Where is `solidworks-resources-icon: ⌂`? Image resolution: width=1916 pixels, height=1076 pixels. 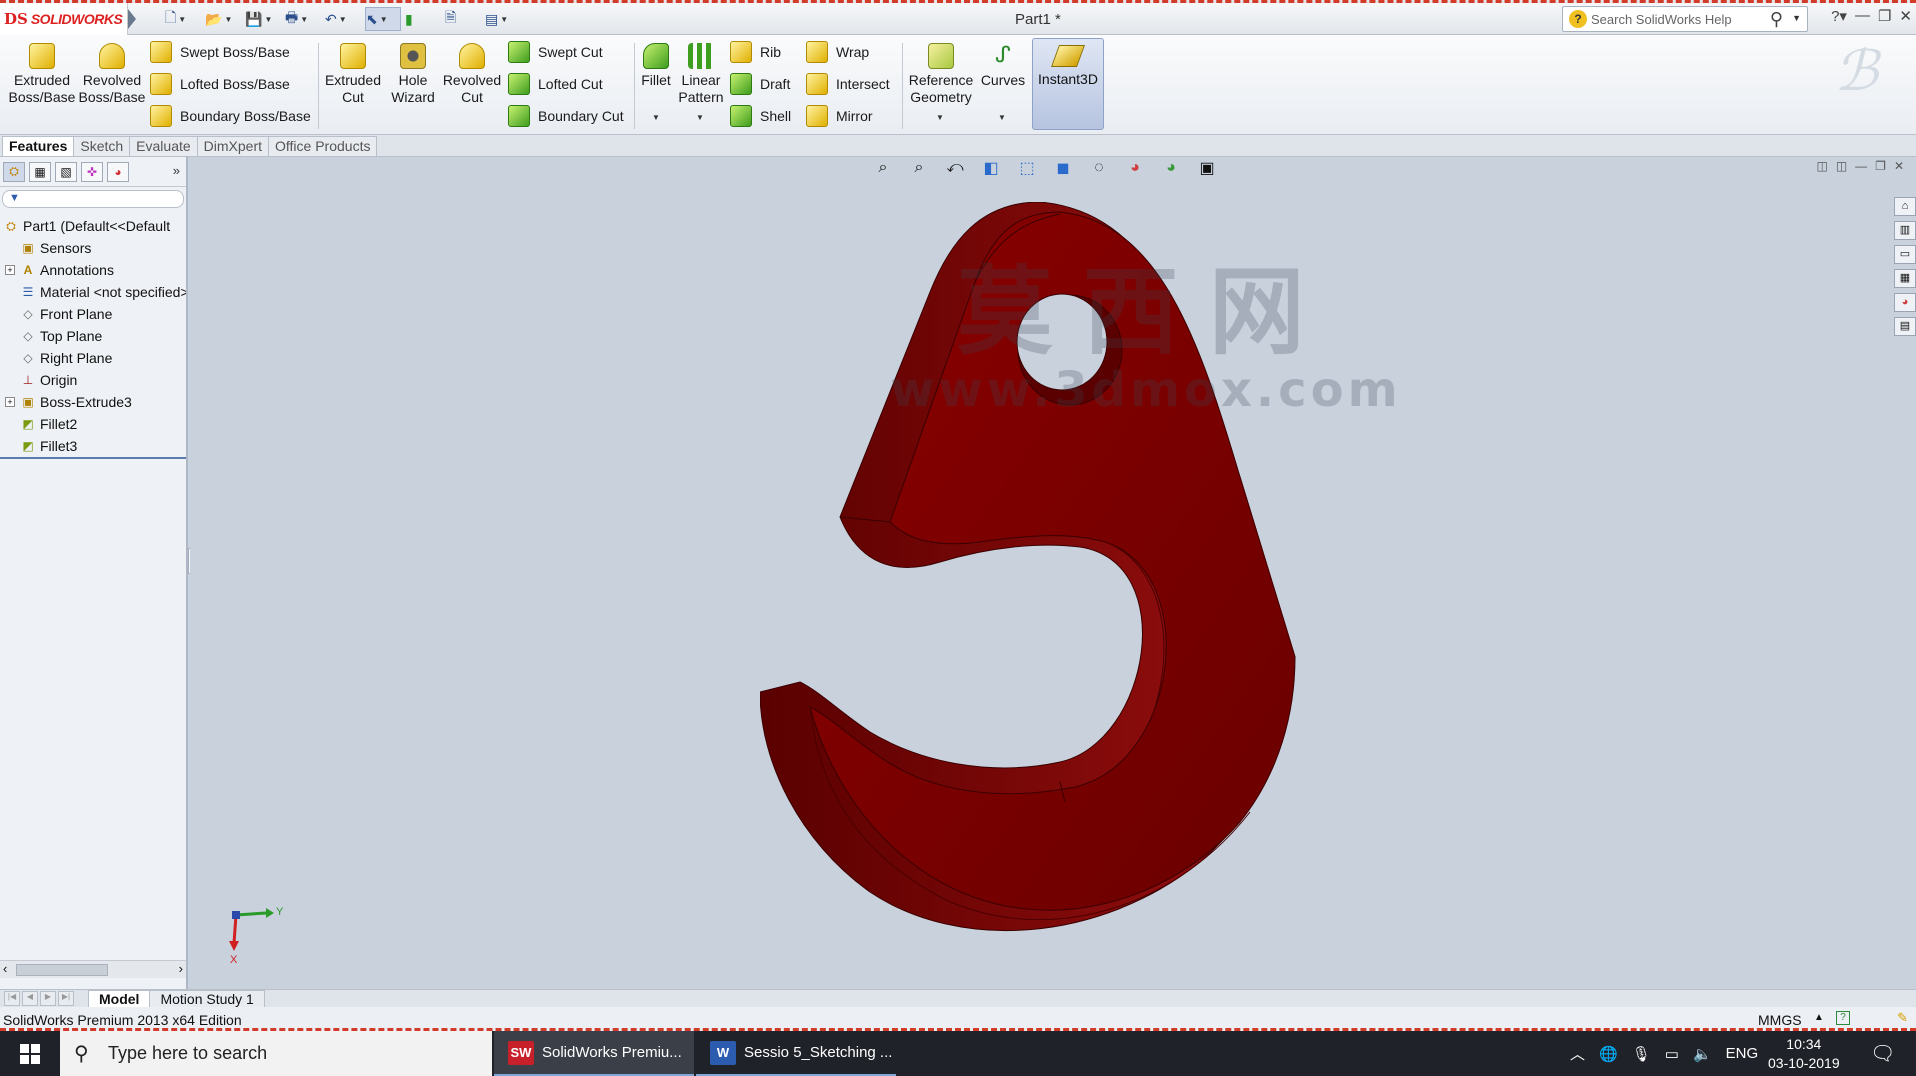
solidworks-resources-icon: ⌂ is located at coordinates (1905, 206).